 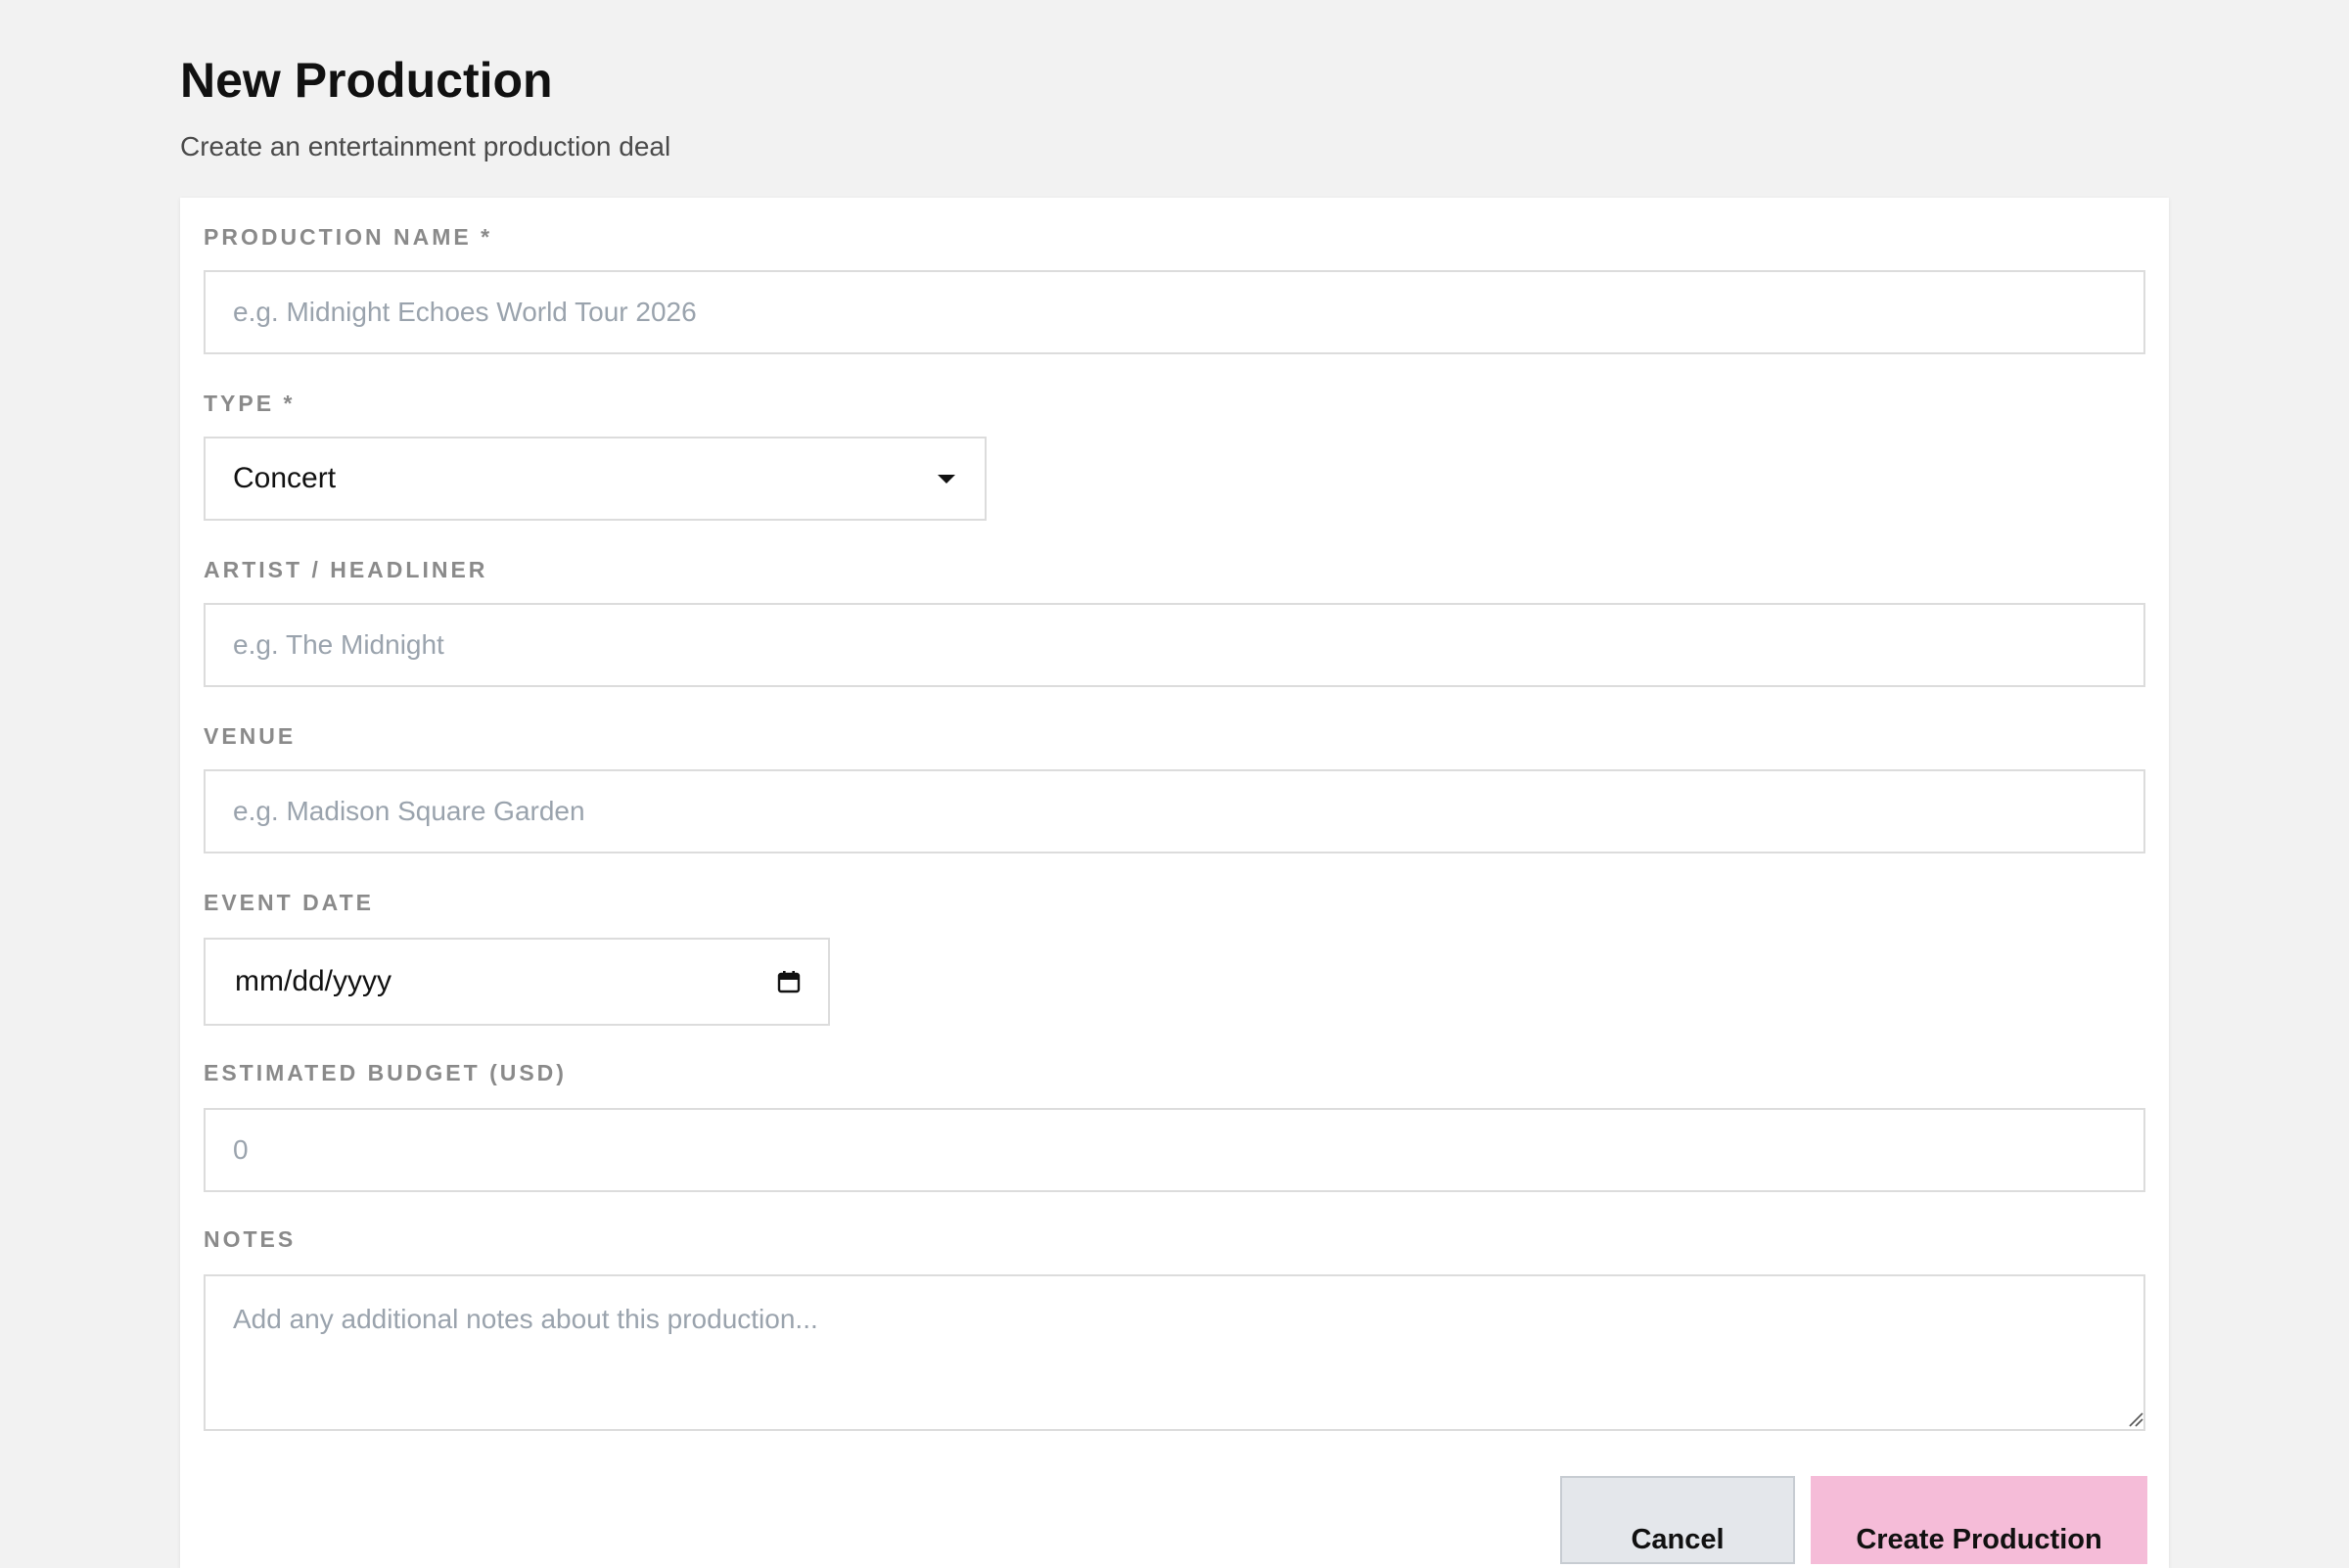 I want to click on type-label: TYPE *, so click(x=250, y=403).